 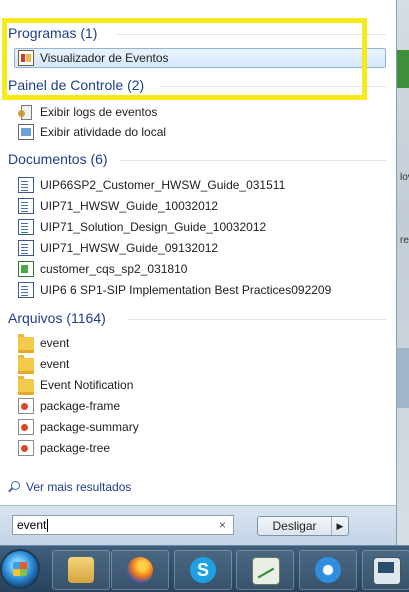 I want to click on shutdown-button: Desligar, so click(x=295, y=526).